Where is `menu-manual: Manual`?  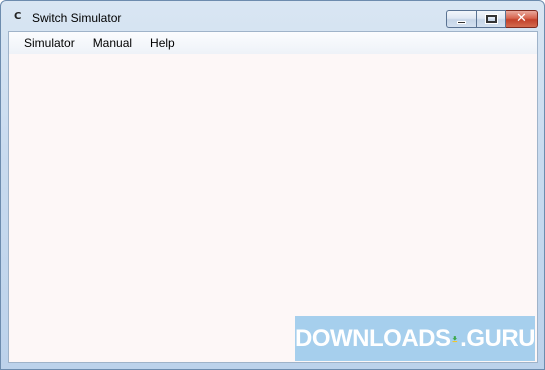
menu-manual: Manual is located at coordinates (112, 43).